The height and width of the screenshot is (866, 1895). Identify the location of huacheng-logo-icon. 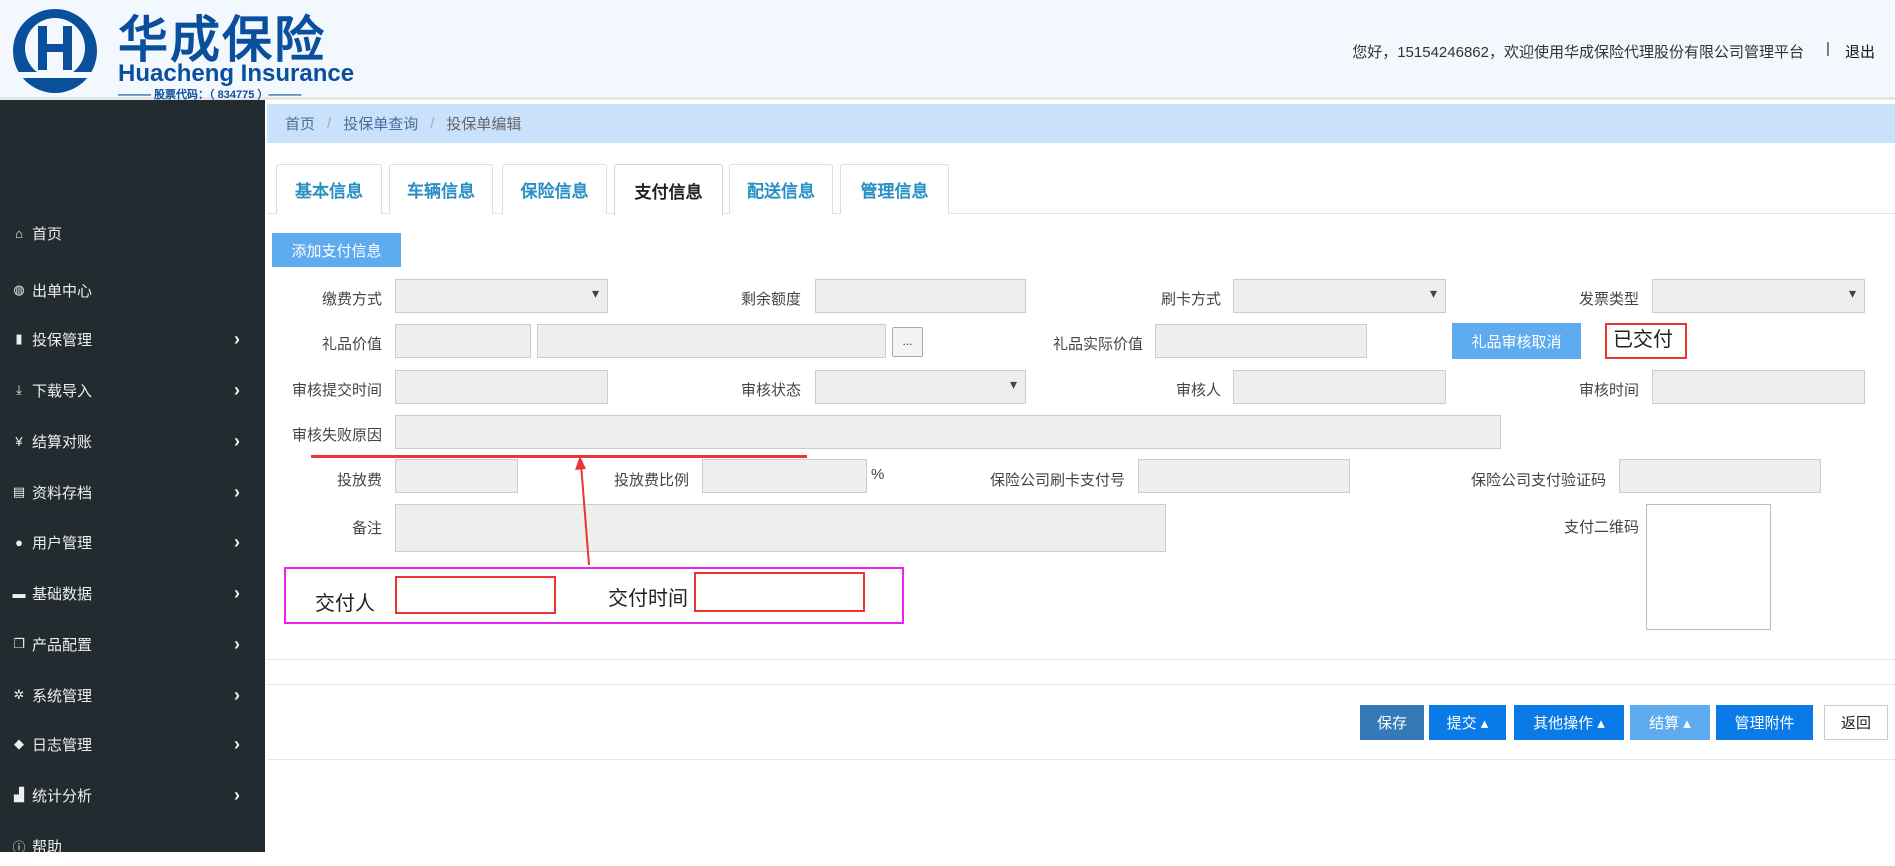
(55, 51).